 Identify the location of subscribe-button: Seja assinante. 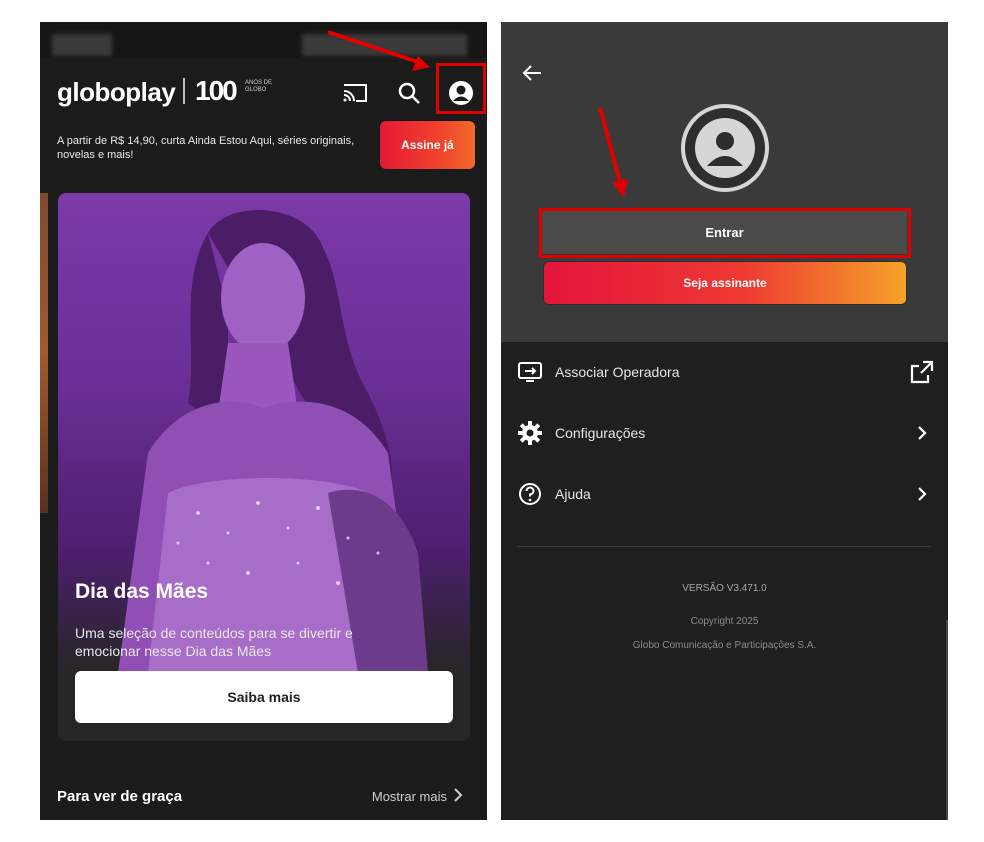
(725, 283).